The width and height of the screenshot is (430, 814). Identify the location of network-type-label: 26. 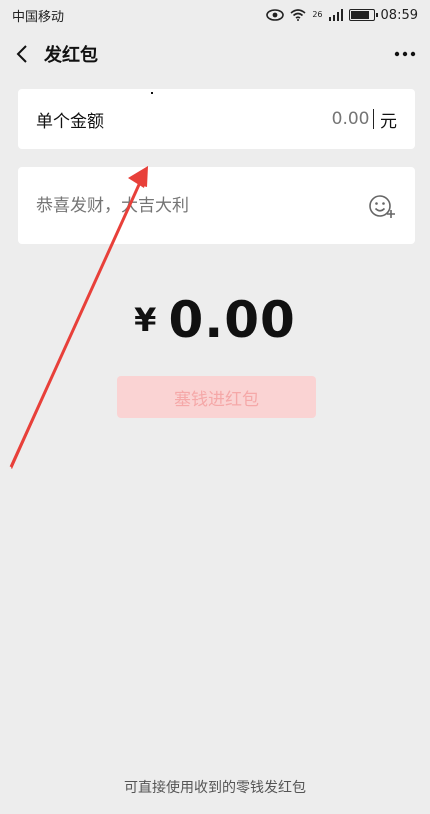
(317, 14).